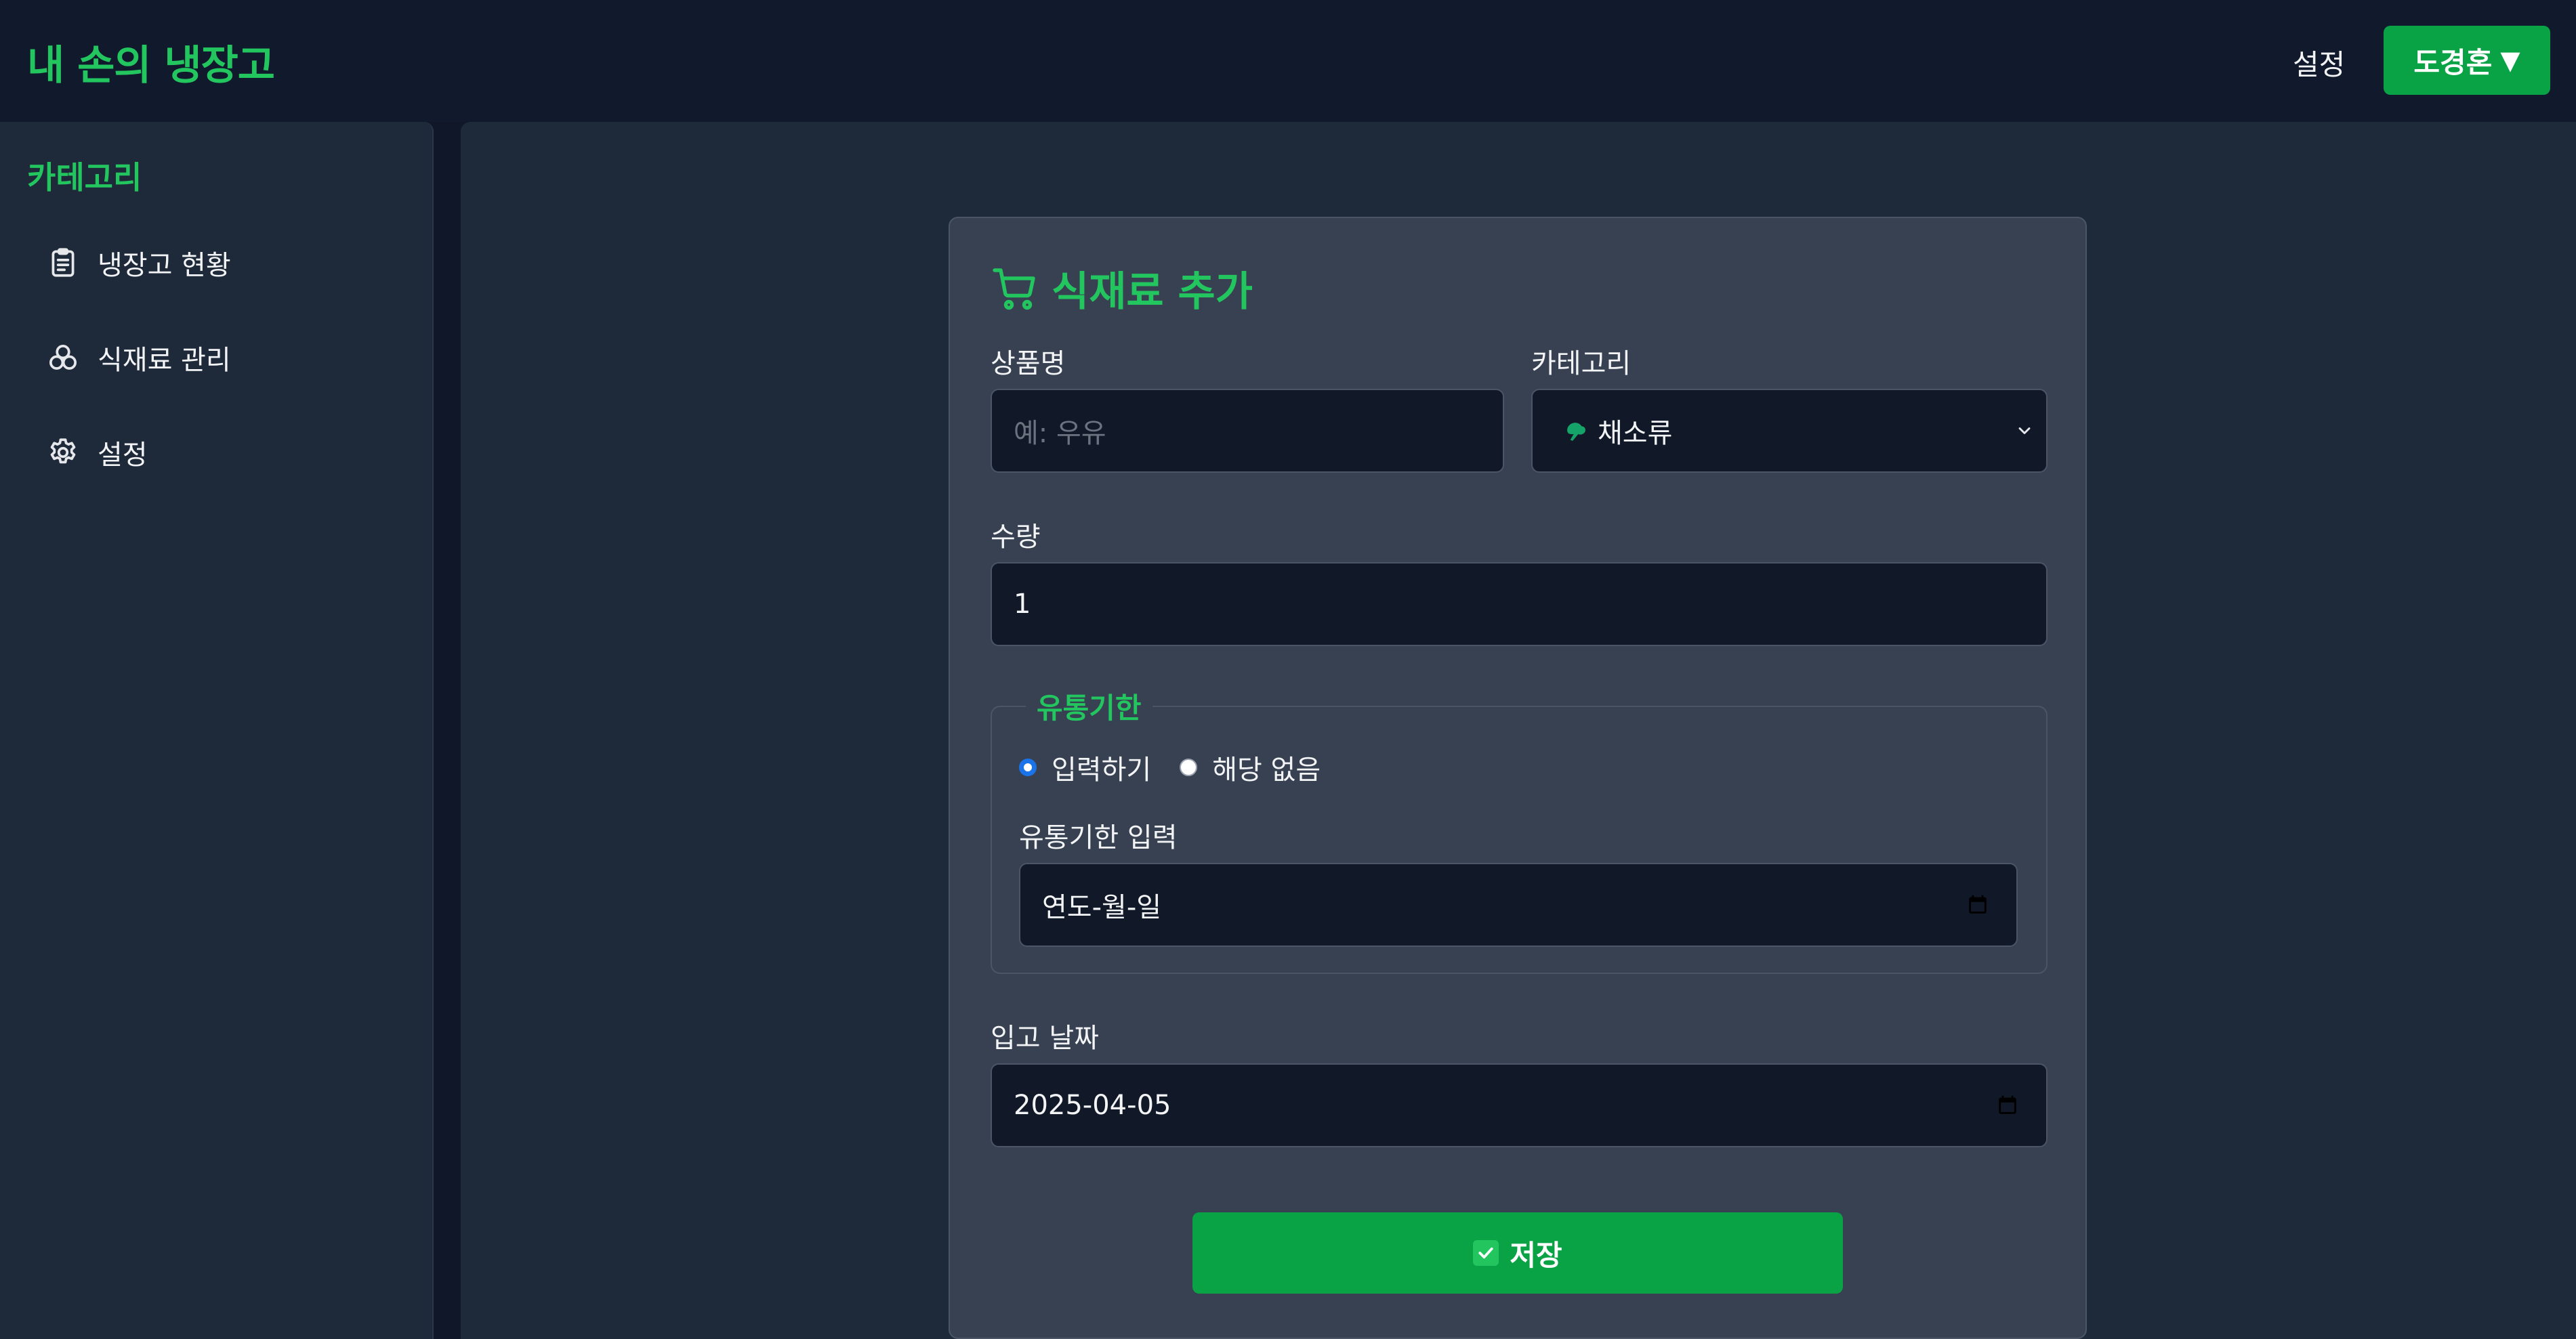 The height and width of the screenshot is (1339, 2576). I want to click on sidebar-title: 카테고리, so click(84, 177).